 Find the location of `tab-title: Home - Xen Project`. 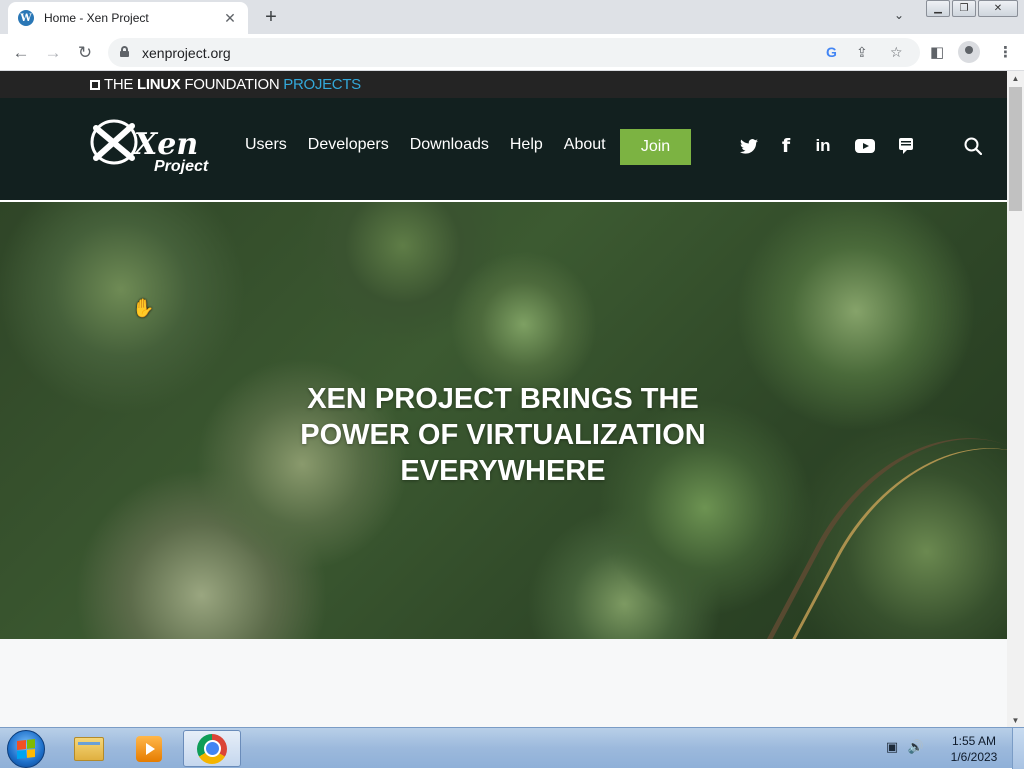

tab-title: Home - Xen Project is located at coordinates (96, 18).